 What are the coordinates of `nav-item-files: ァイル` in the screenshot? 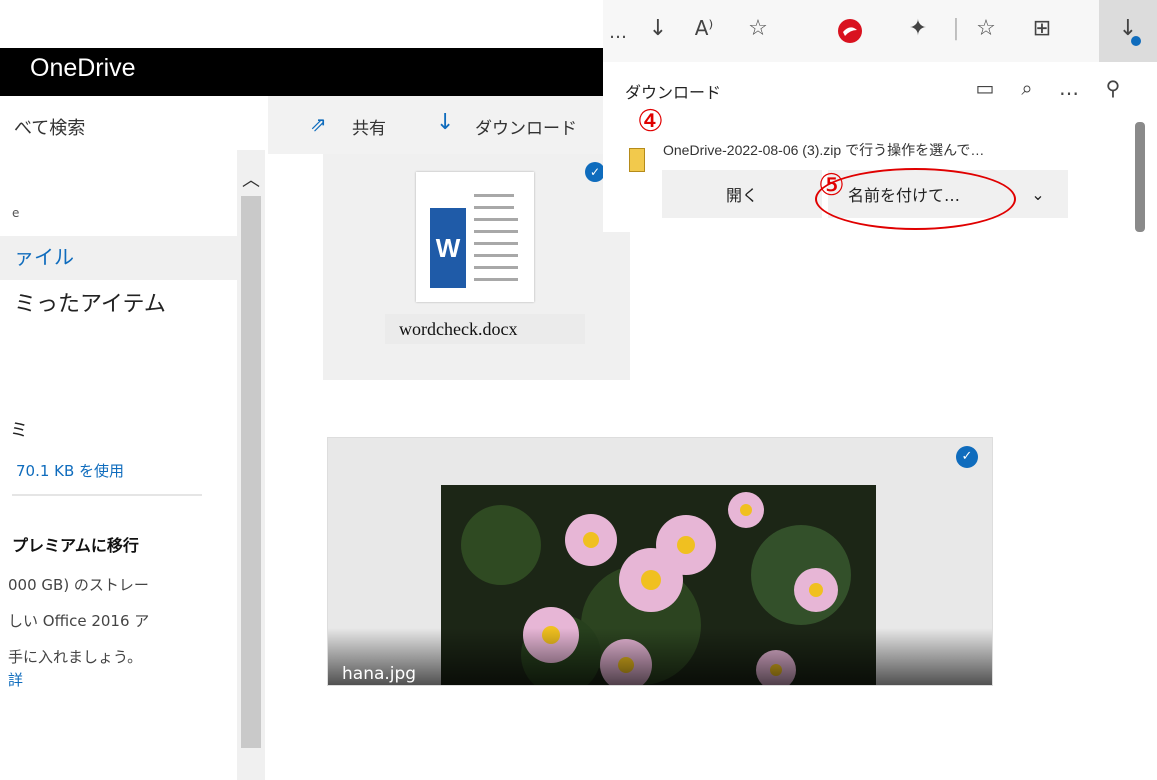 It's located at (44, 255).